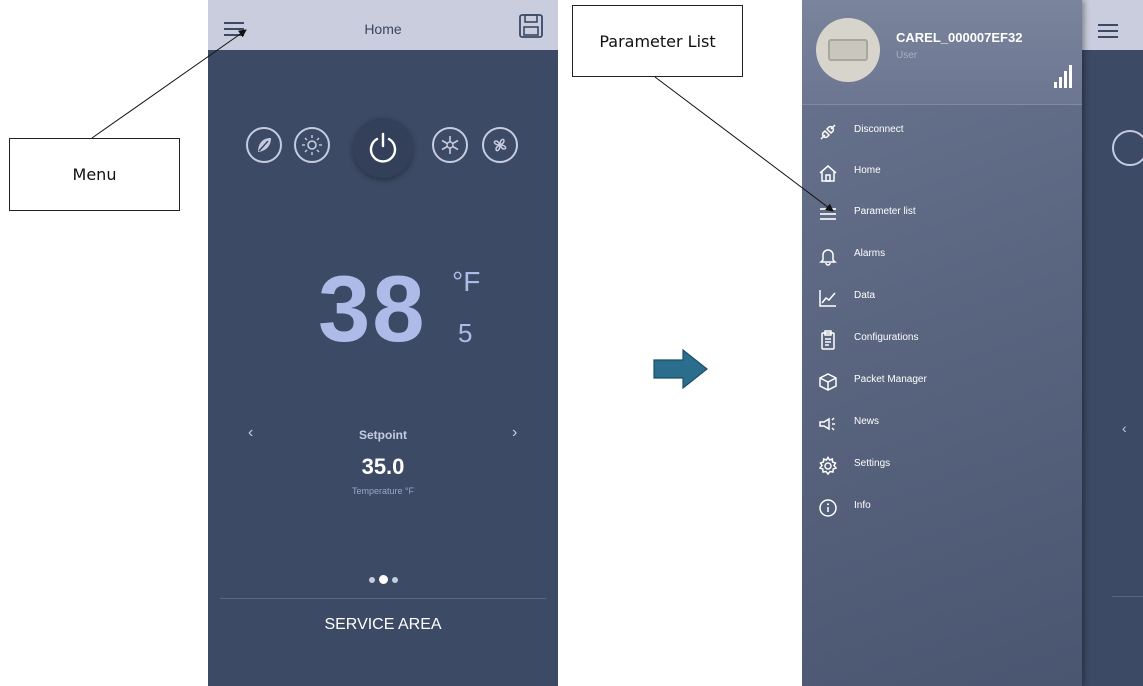 The height and width of the screenshot is (686, 1143). I want to click on menu-item-packet-manager: Packet Manager, so click(942, 382).